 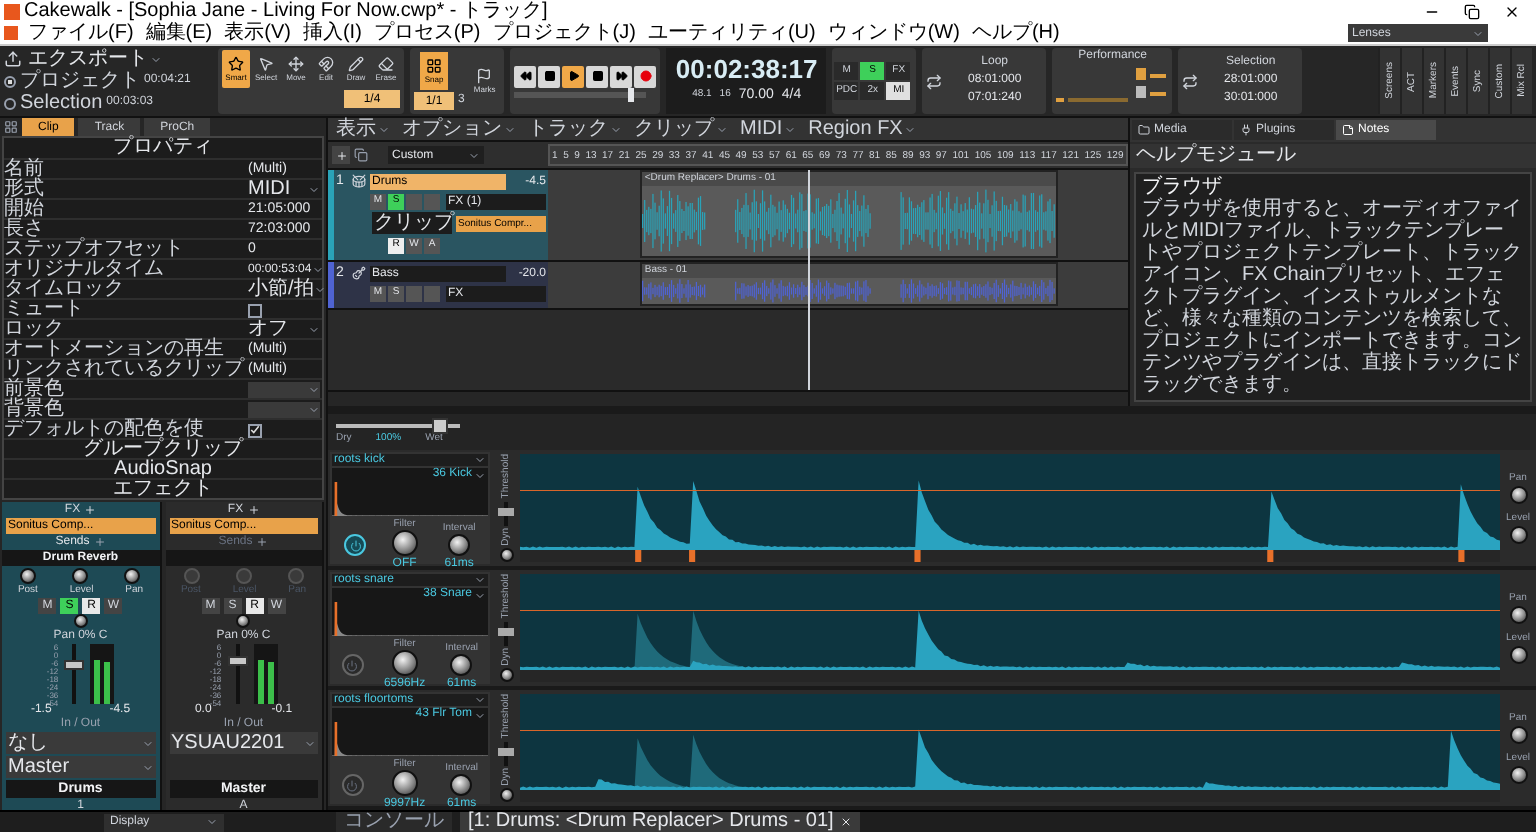 What do you see at coordinates (597, 76) in the screenshot?
I see `square-button` at bounding box center [597, 76].